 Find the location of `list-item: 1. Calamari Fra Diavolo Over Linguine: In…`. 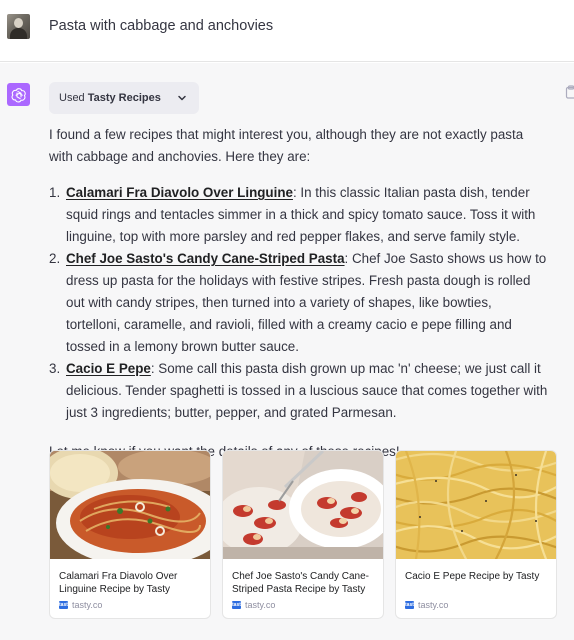

list-item: 1. Calamari Fra Diavolo Over Linguine: In… is located at coordinates (299, 215).